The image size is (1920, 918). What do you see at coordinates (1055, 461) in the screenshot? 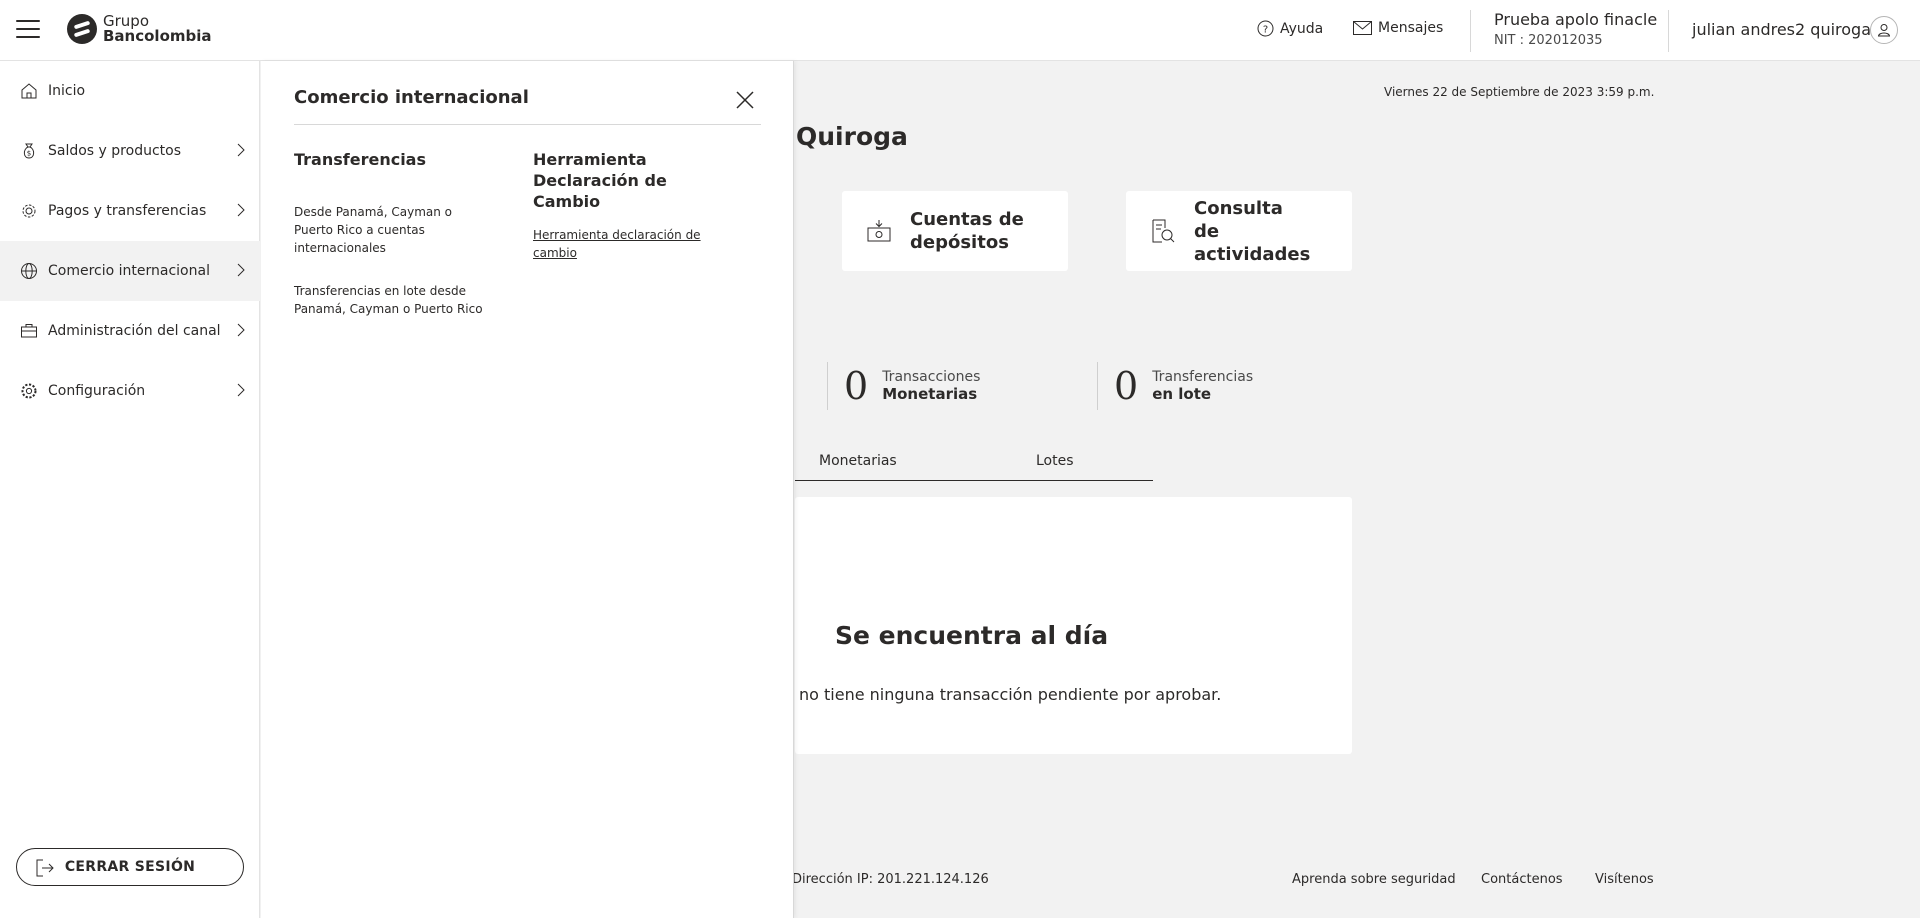
I see `tab-lotes: Lotes` at bounding box center [1055, 461].